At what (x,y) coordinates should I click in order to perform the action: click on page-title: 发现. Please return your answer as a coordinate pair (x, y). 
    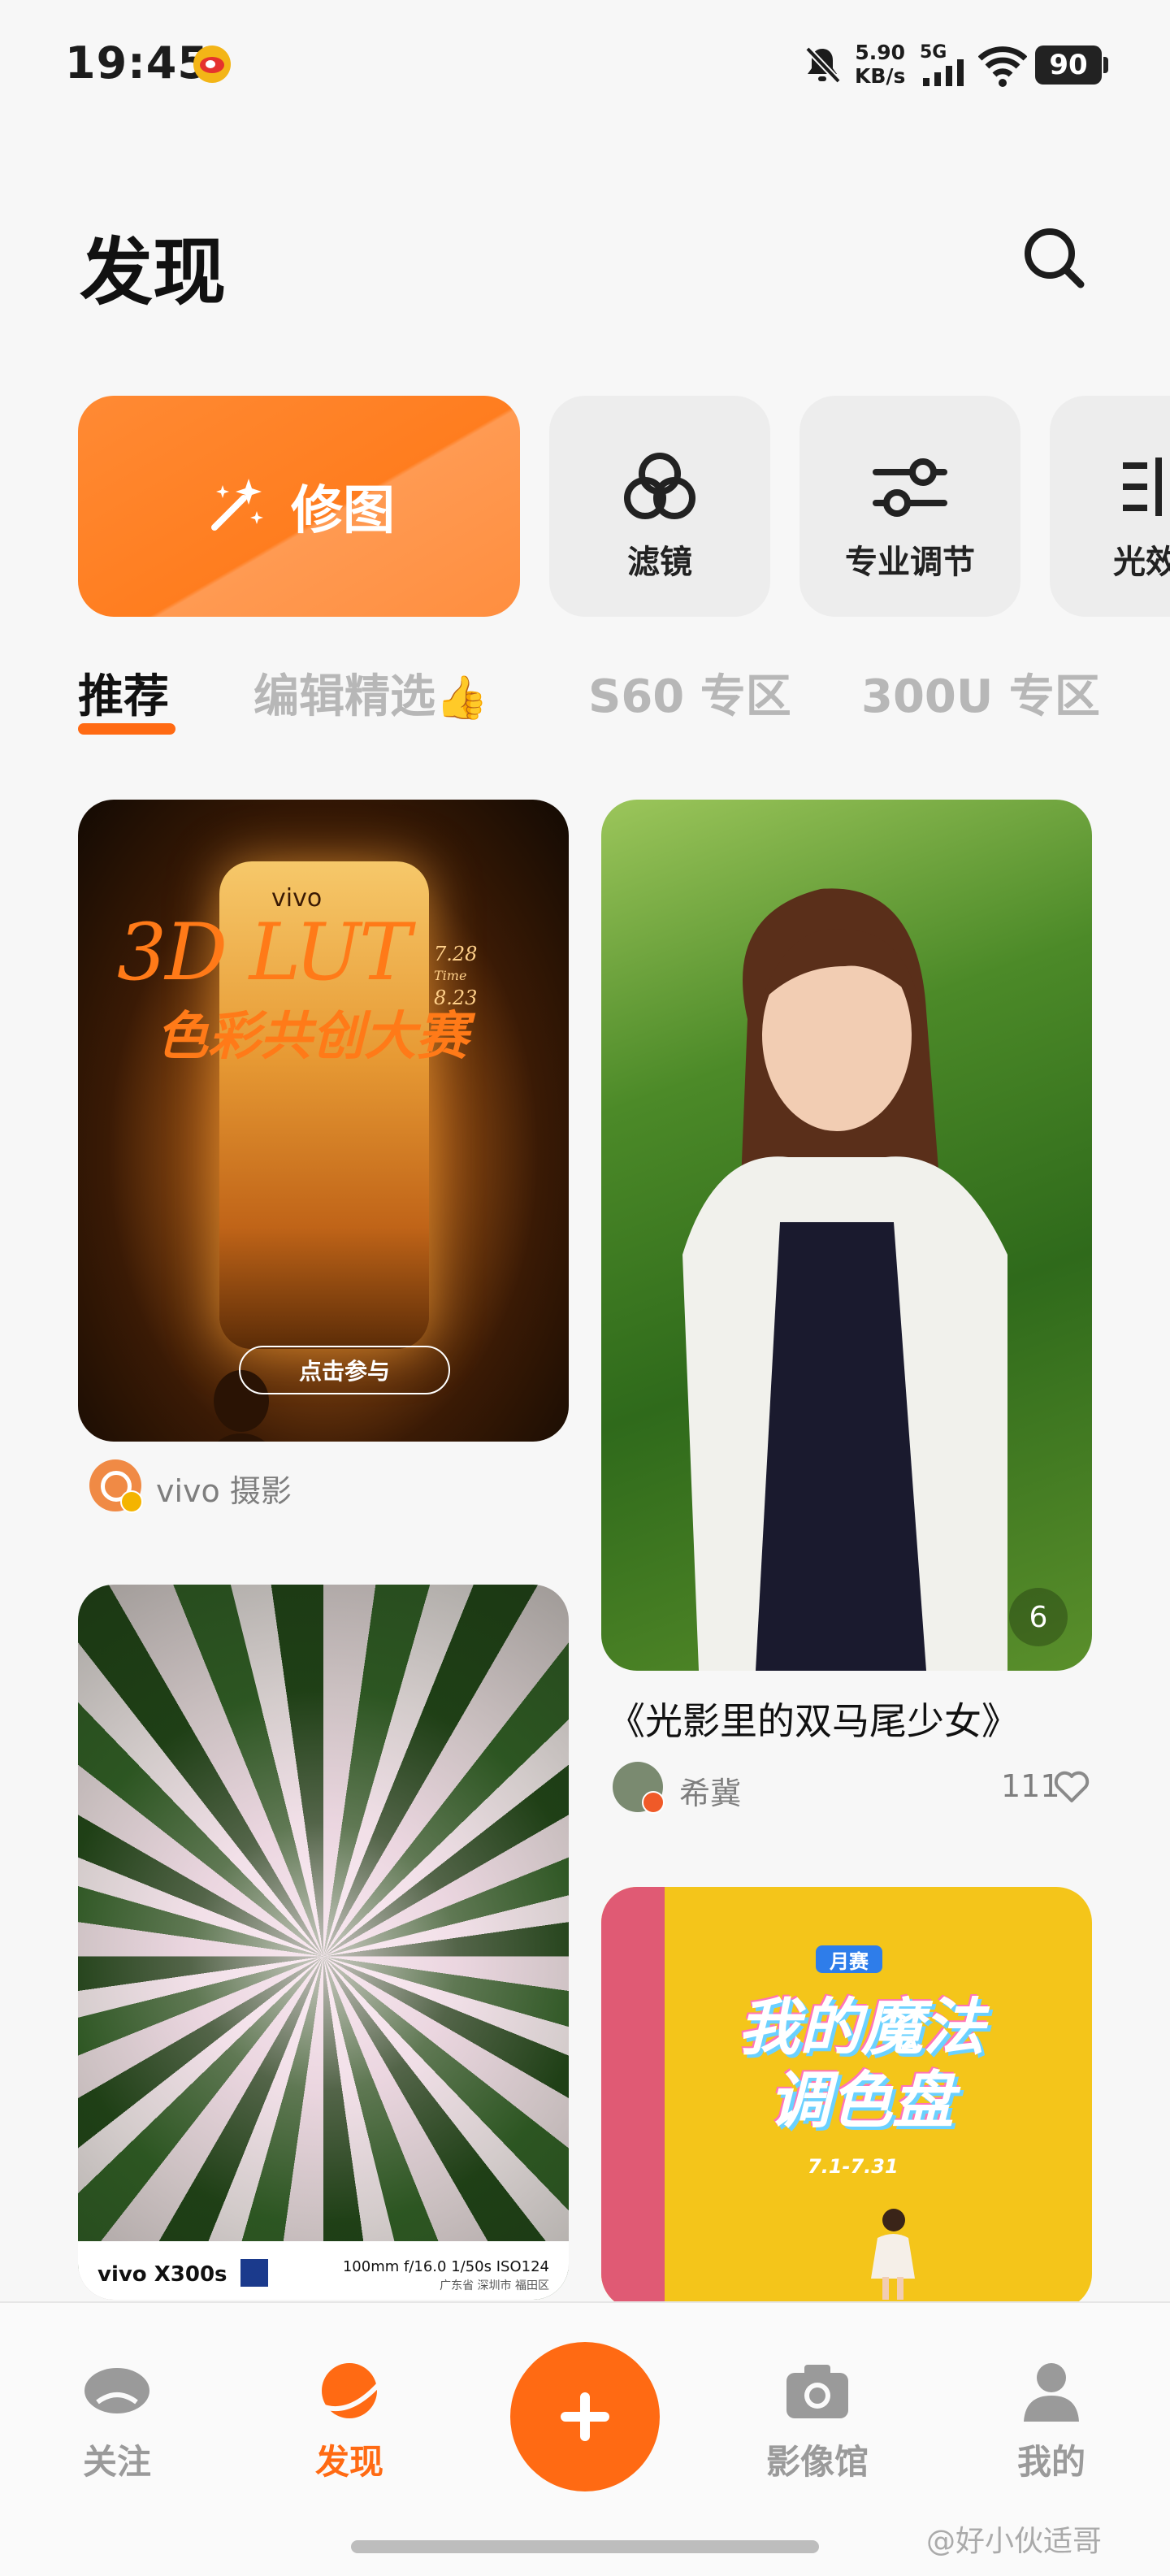
    Looking at the image, I should click on (153, 272).